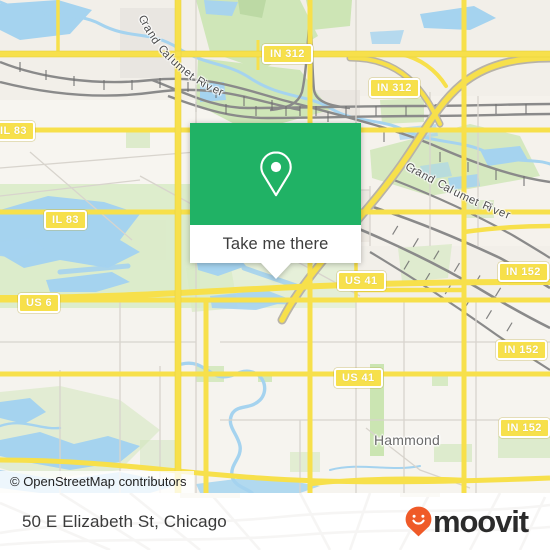 The width and height of the screenshot is (550, 550). I want to click on shield-in-152-mid: IN 152, so click(521, 350).